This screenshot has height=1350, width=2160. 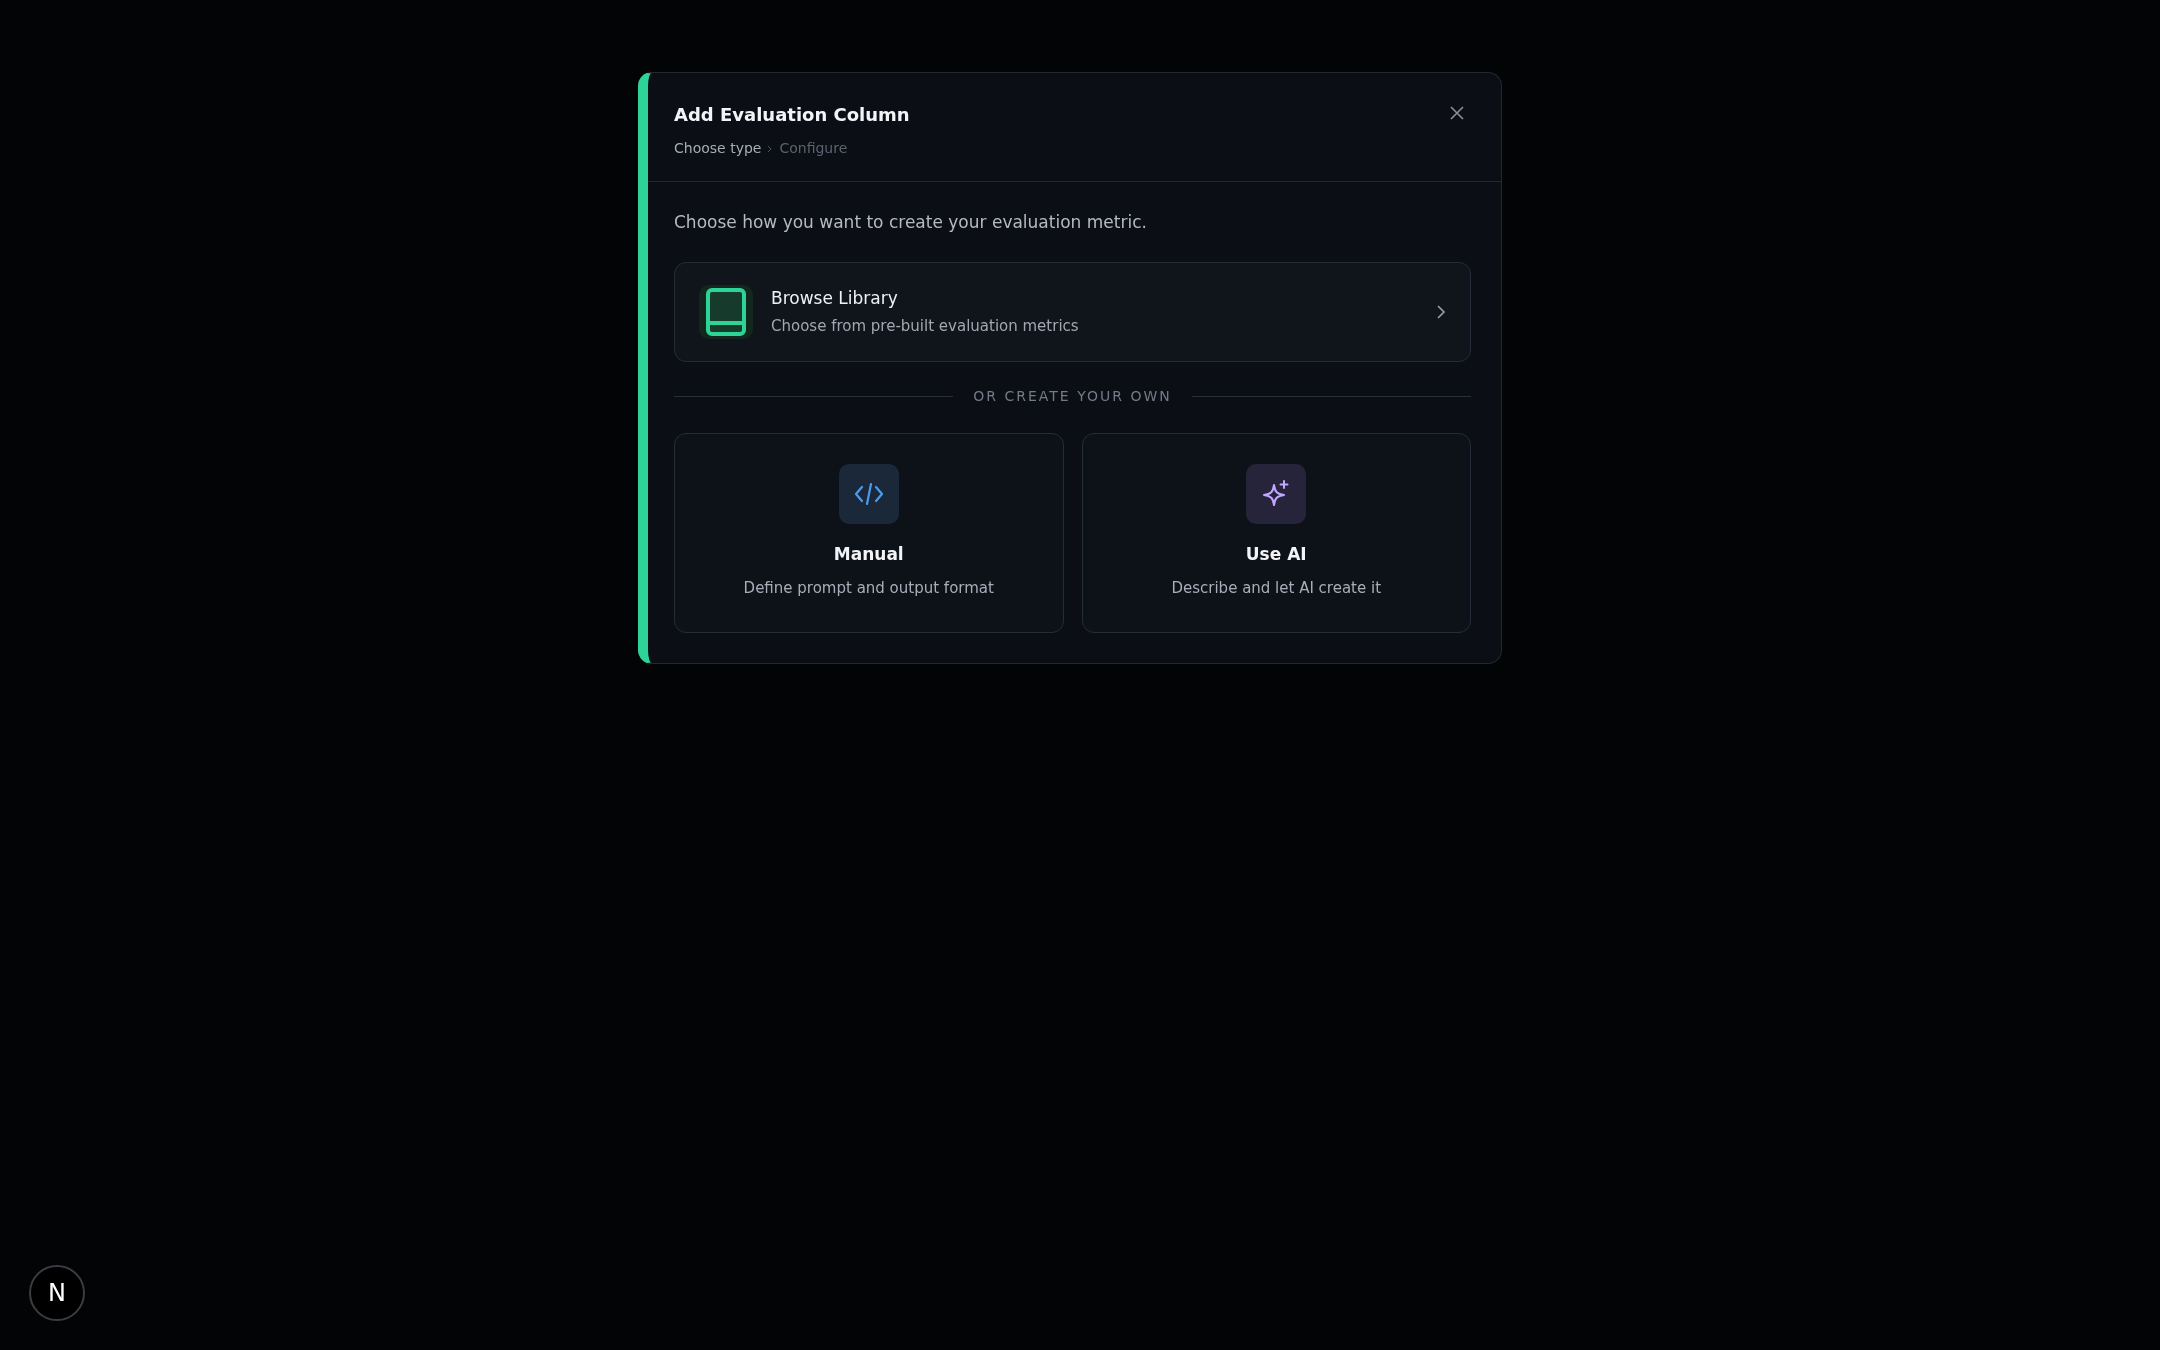 What do you see at coordinates (792, 115) in the screenshot?
I see `dialog-title: Add Evaluation Column` at bounding box center [792, 115].